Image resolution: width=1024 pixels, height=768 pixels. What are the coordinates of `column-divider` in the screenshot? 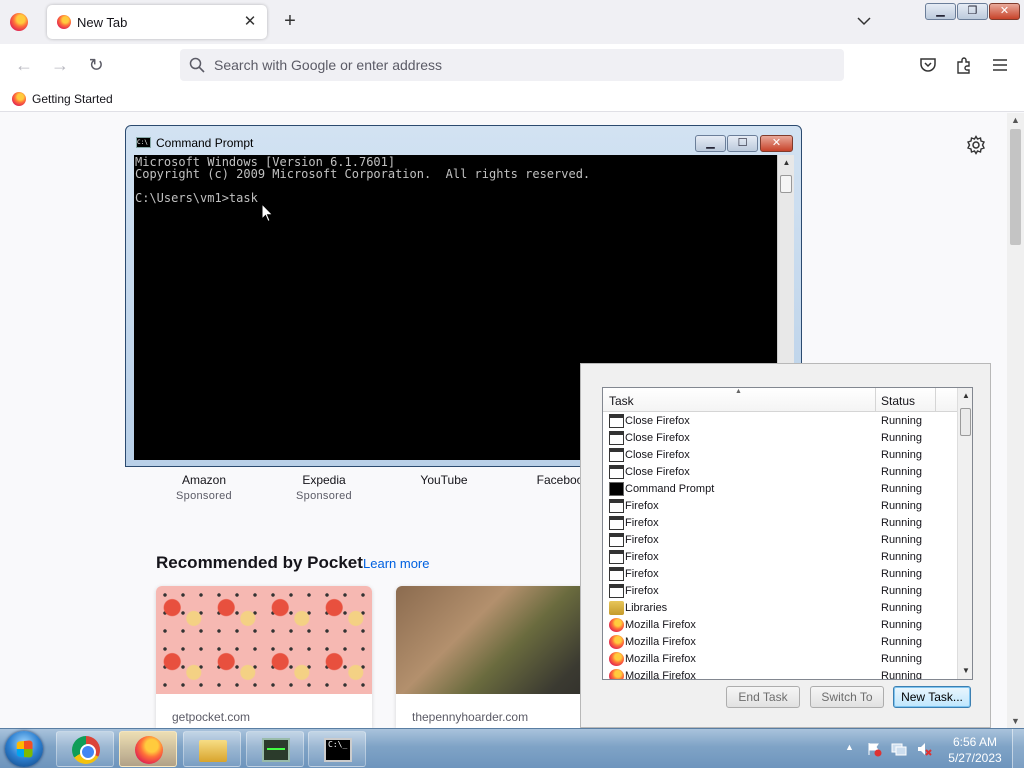 It's located at (875, 400).